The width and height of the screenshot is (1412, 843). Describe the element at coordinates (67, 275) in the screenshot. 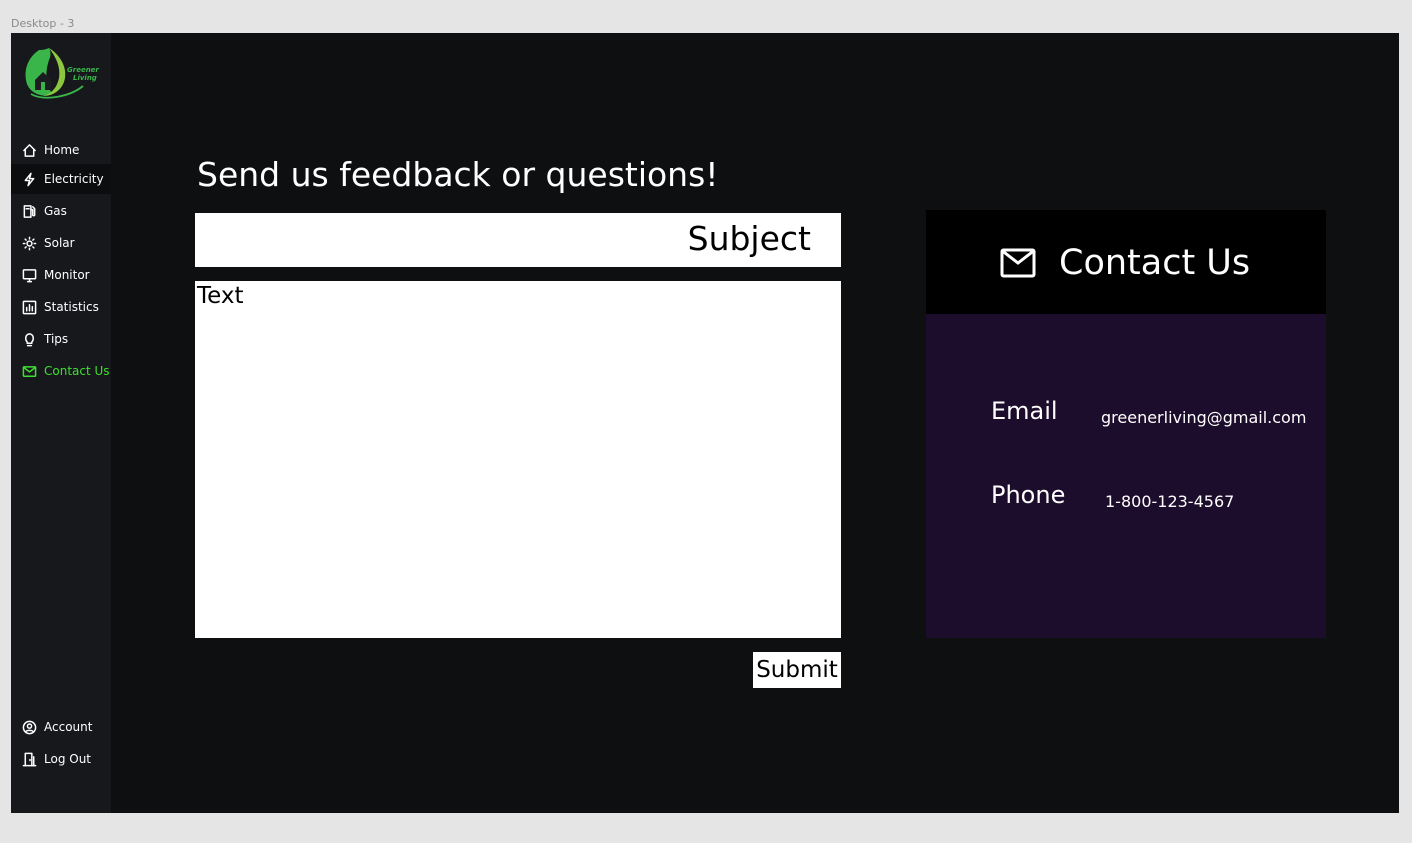

I see `sidebar-item-label: Monitor` at that location.